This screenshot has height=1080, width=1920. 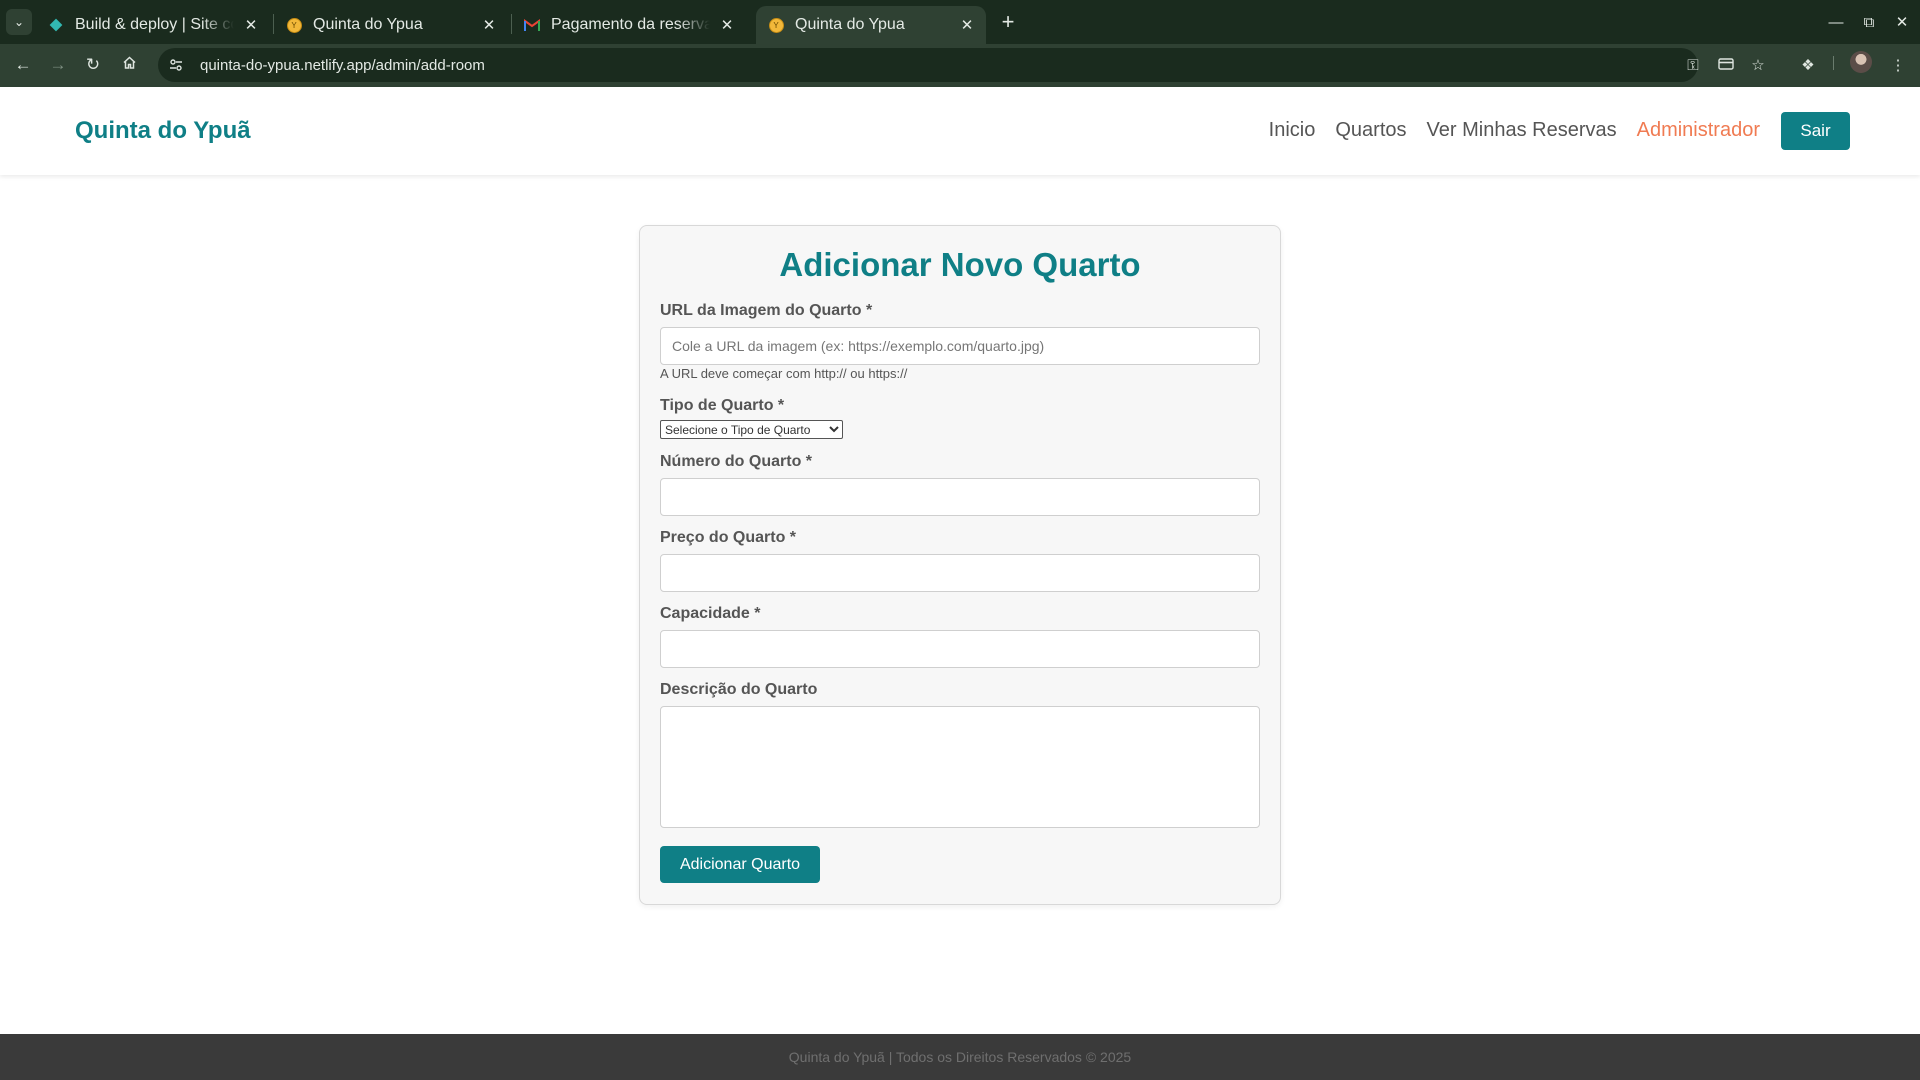 I want to click on image-url-input, so click(x=960, y=346).